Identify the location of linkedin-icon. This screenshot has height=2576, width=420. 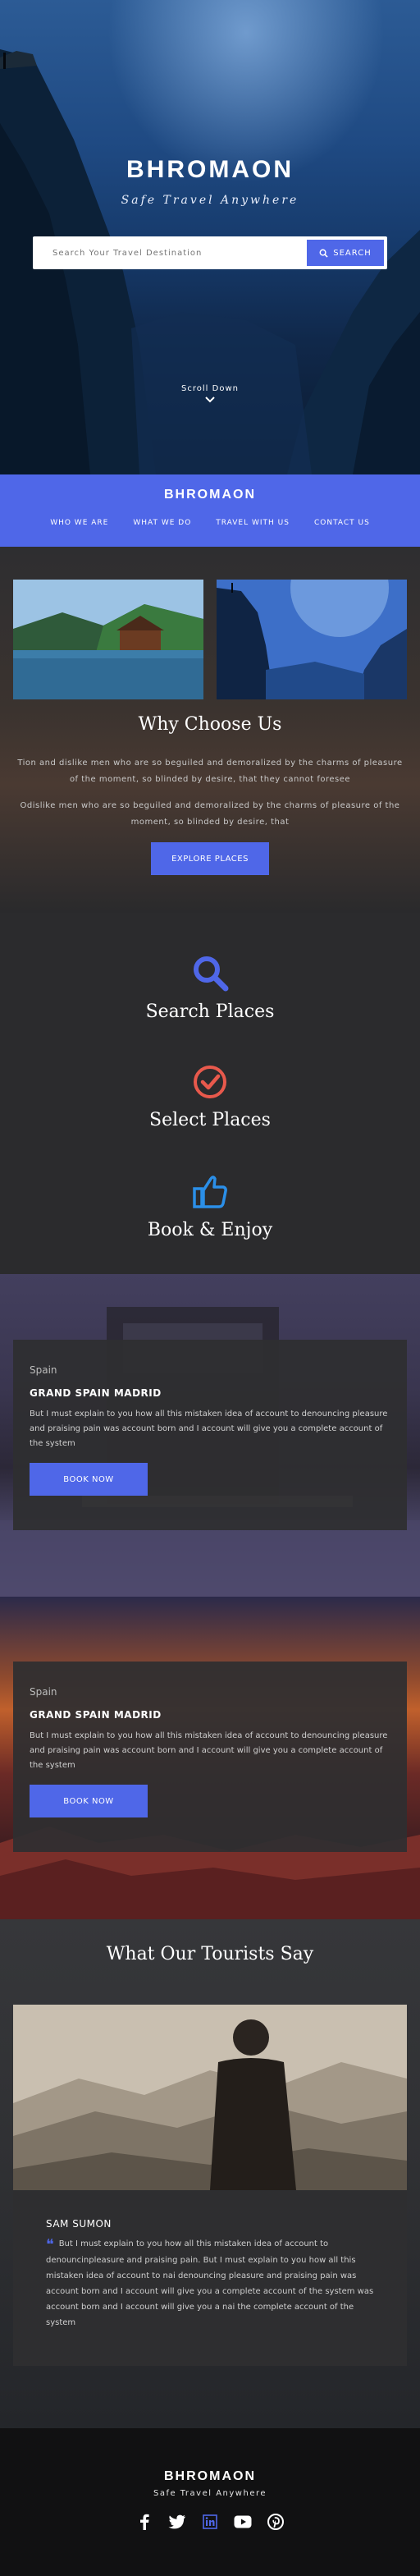
(210, 2522).